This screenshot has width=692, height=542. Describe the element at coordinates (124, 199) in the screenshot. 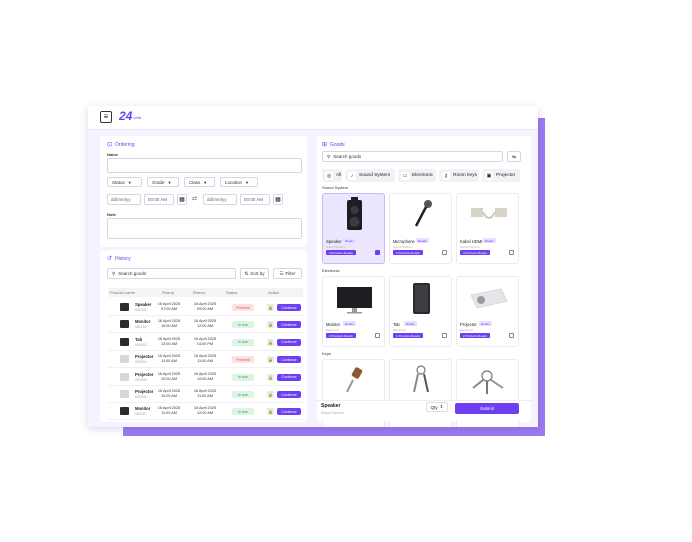

I see `start-date-input: dd/mm/yy` at that location.